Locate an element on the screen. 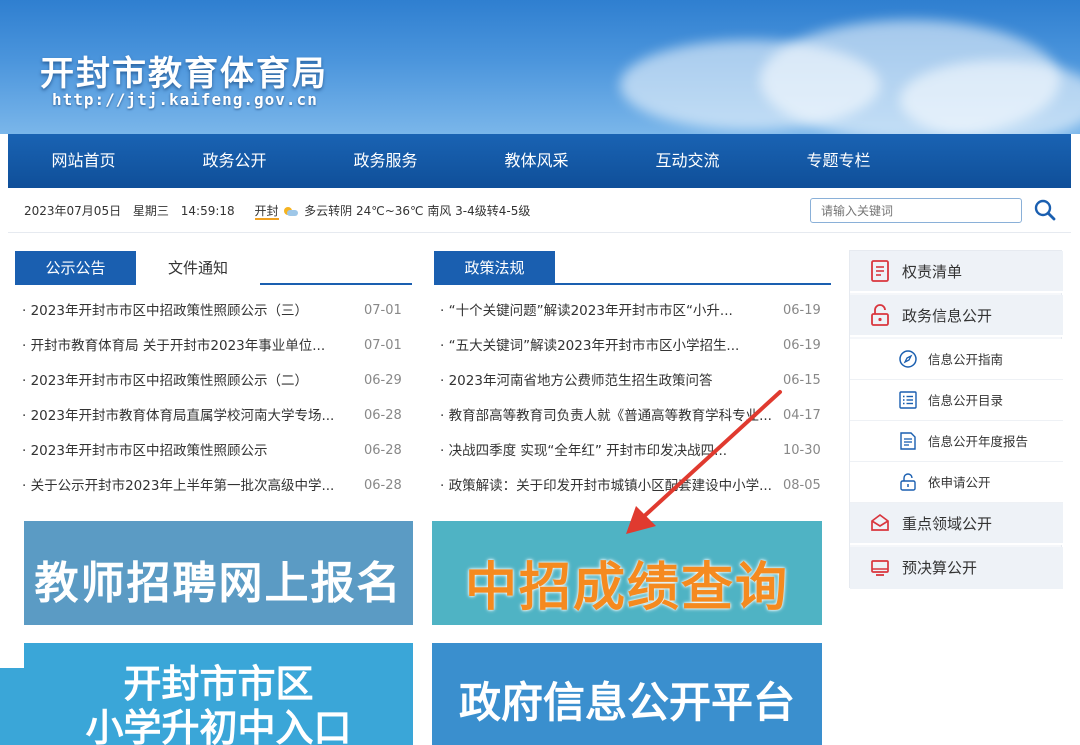 The height and width of the screenshot is (745, 1080). search-input is located at coordinates (916, 210).